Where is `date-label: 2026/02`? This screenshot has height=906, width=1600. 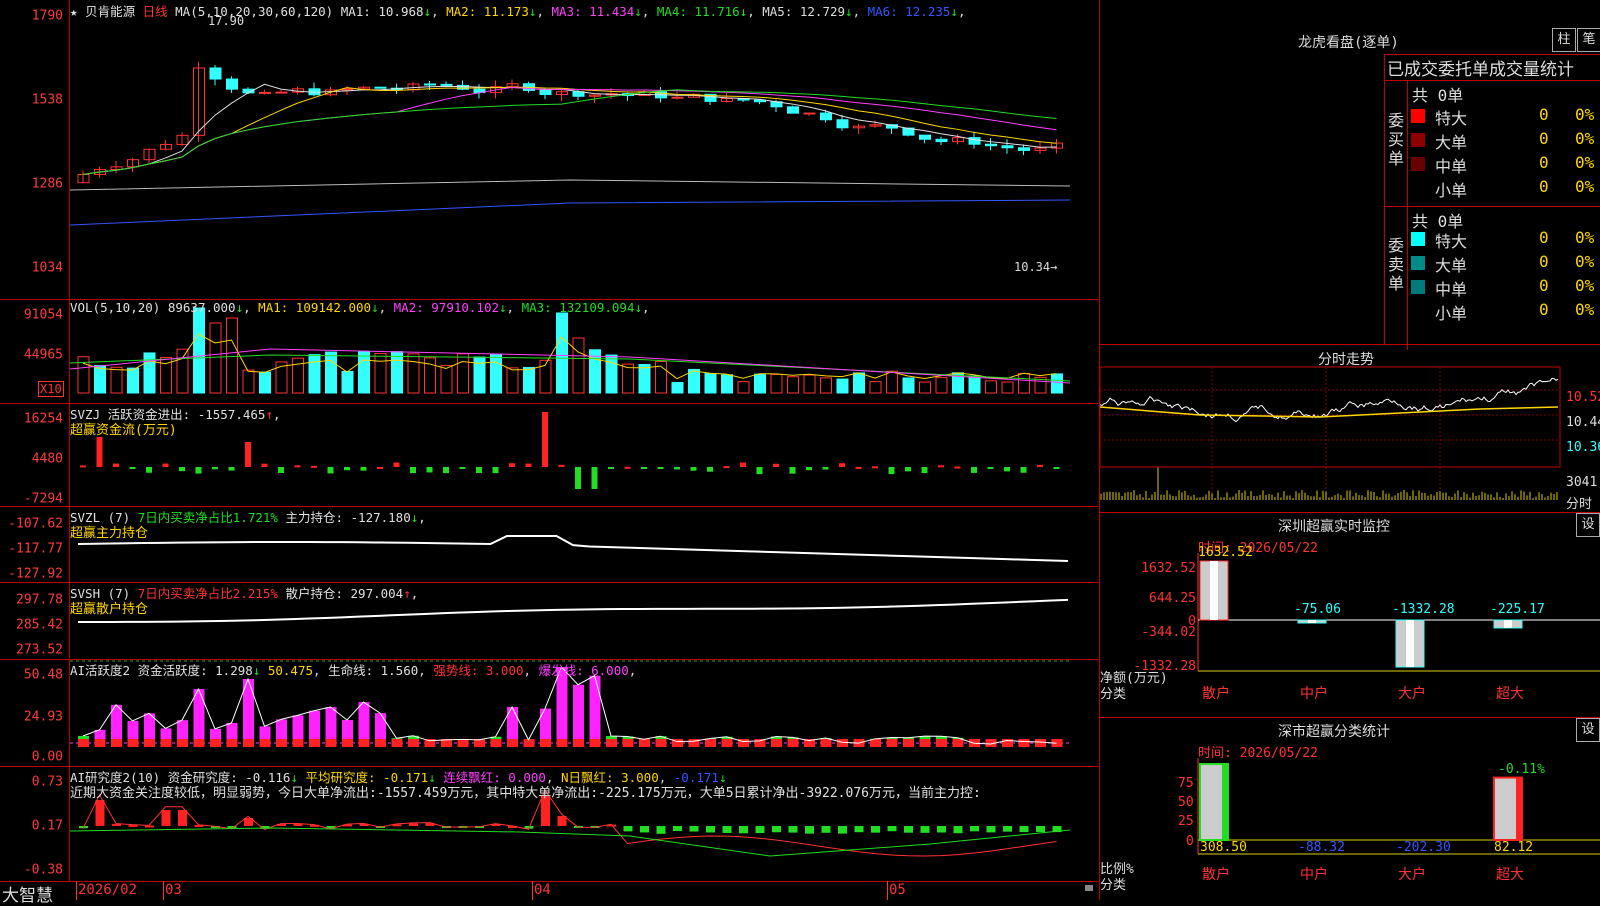
date-label: 2026/02 is located at coordinates (108, 890).